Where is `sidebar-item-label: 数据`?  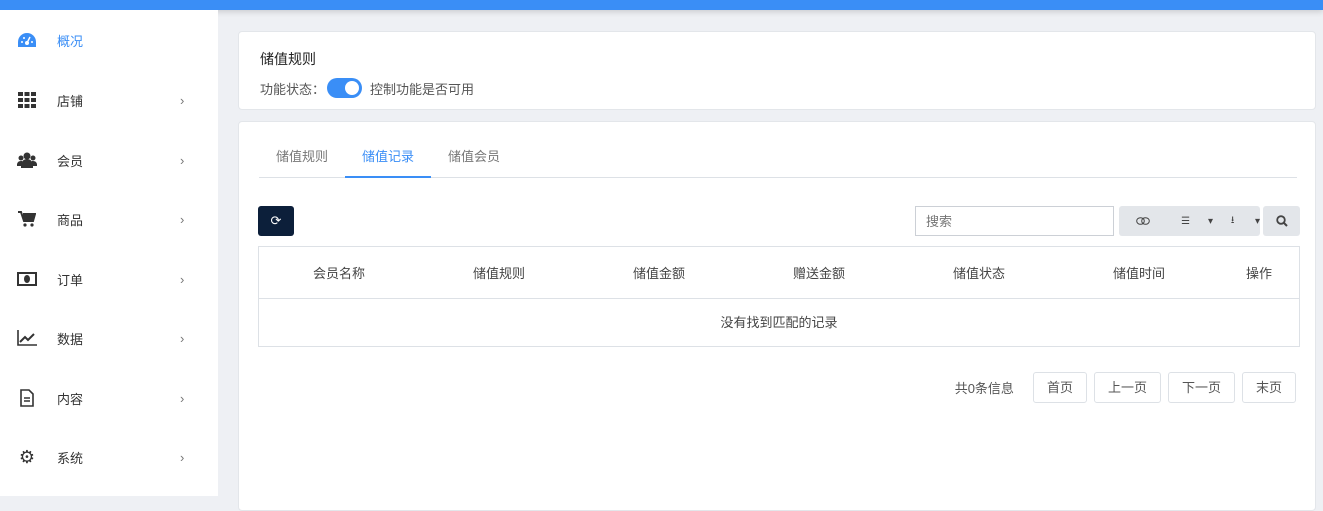
sidebar-item-label: 数据 is located at coordinates (70, 339).